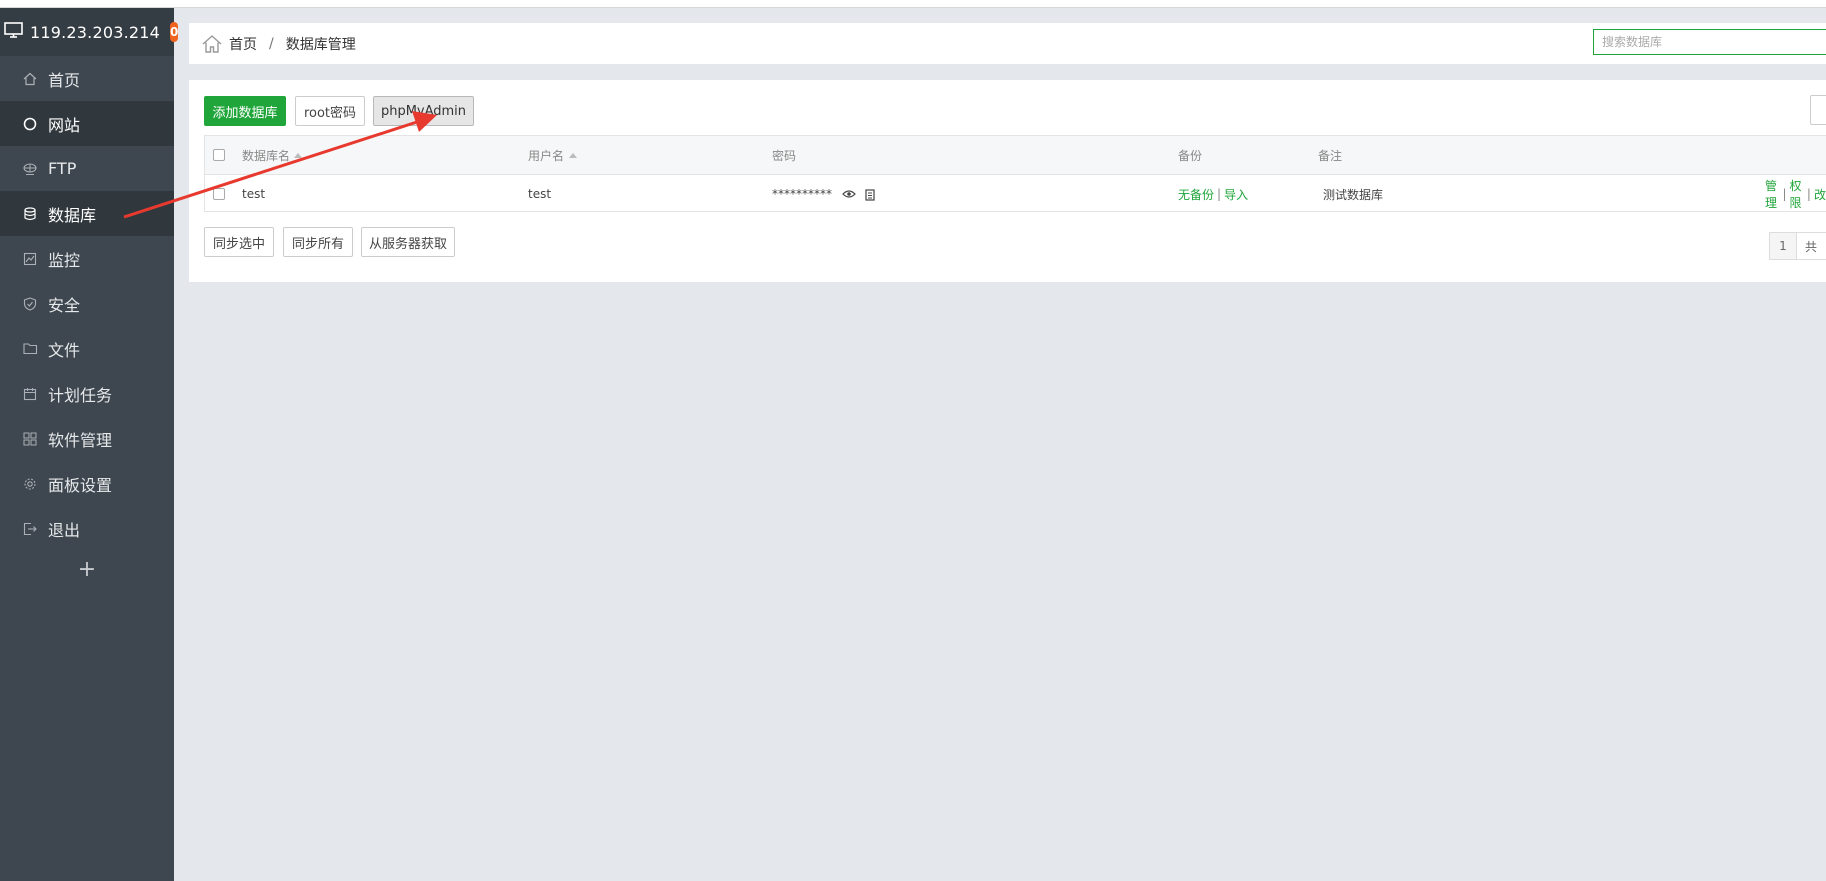 The width and height of the screenshot is (1826, 881). I want to click on pagination: 1 共, so click(1797, 246).